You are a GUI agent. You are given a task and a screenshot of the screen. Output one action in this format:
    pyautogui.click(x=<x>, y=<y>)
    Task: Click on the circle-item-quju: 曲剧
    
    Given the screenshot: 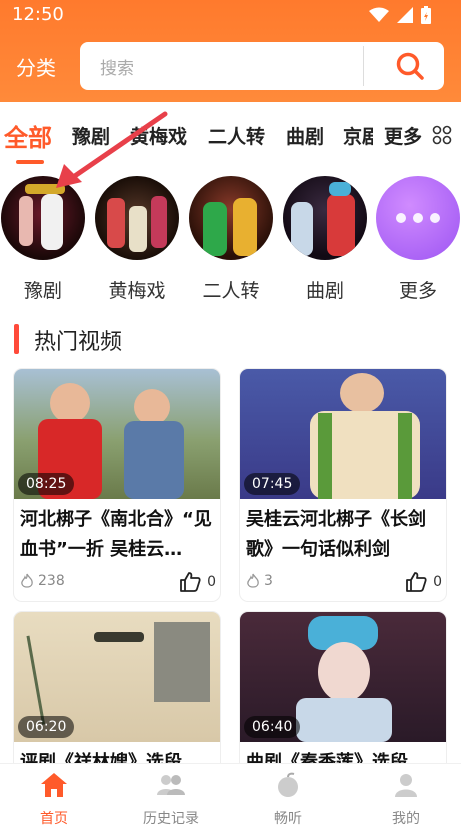 What is the action you would take?
    pyautogui.click(x=325, y=239)
    